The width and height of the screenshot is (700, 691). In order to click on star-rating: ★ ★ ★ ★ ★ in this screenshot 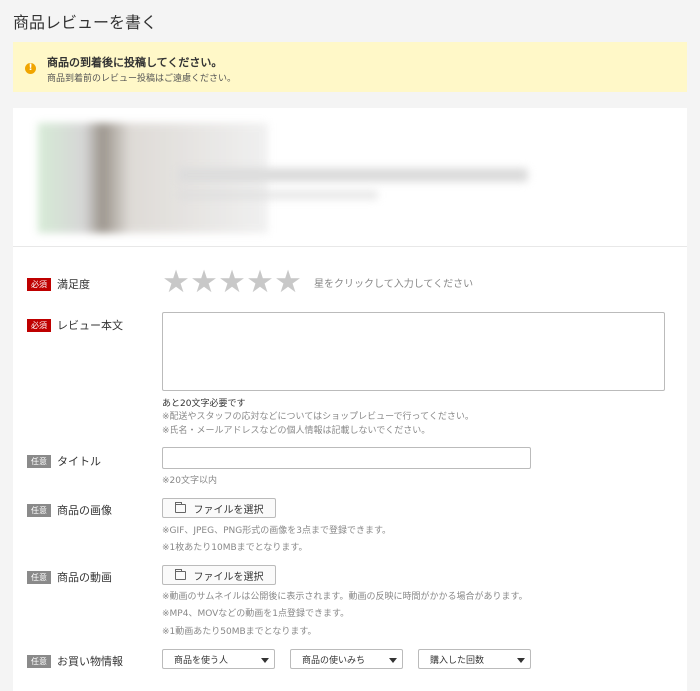, I will do `click(232, 282)`.